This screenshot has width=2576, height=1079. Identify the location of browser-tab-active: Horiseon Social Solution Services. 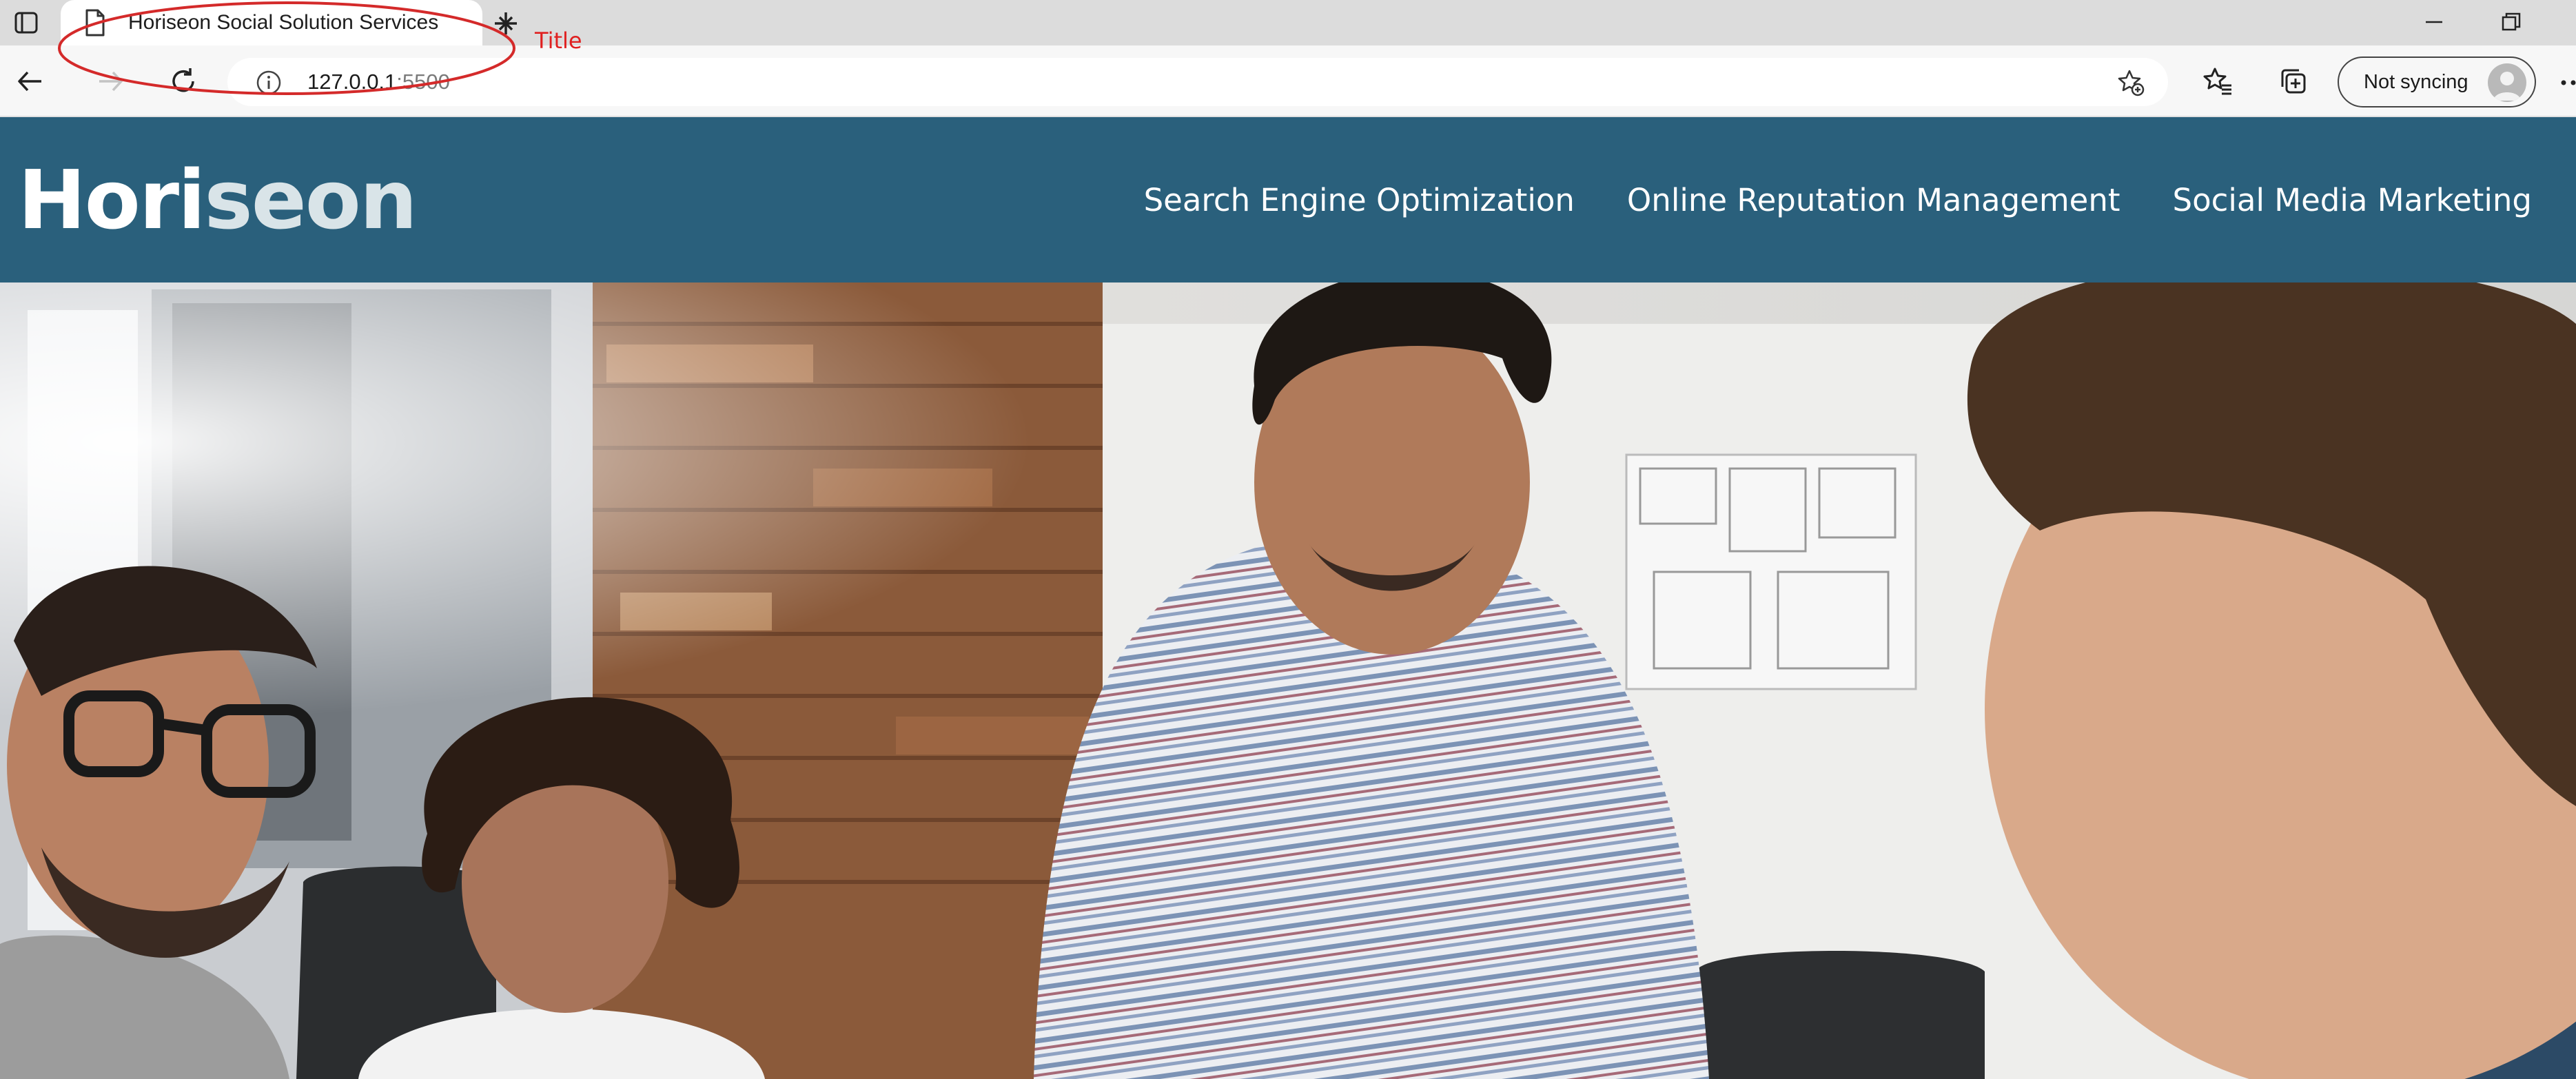
(287, 22).